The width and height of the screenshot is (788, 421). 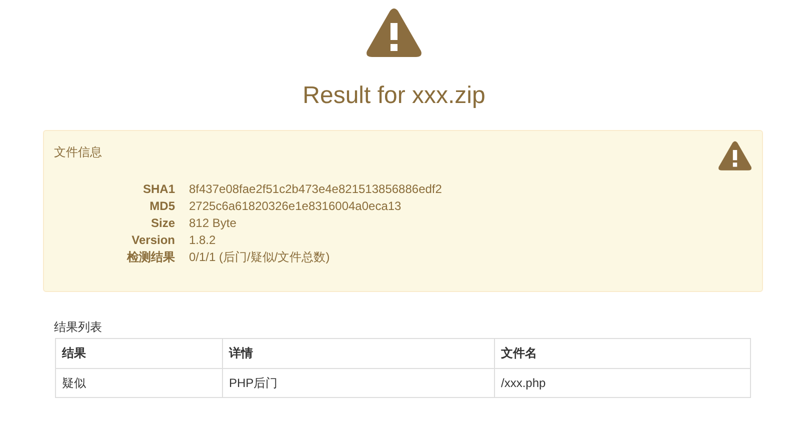 What do you see at coordinates (150, 257) in the screenshot?
I see `field-label: 检测结果` at bounding box center [150, 257].